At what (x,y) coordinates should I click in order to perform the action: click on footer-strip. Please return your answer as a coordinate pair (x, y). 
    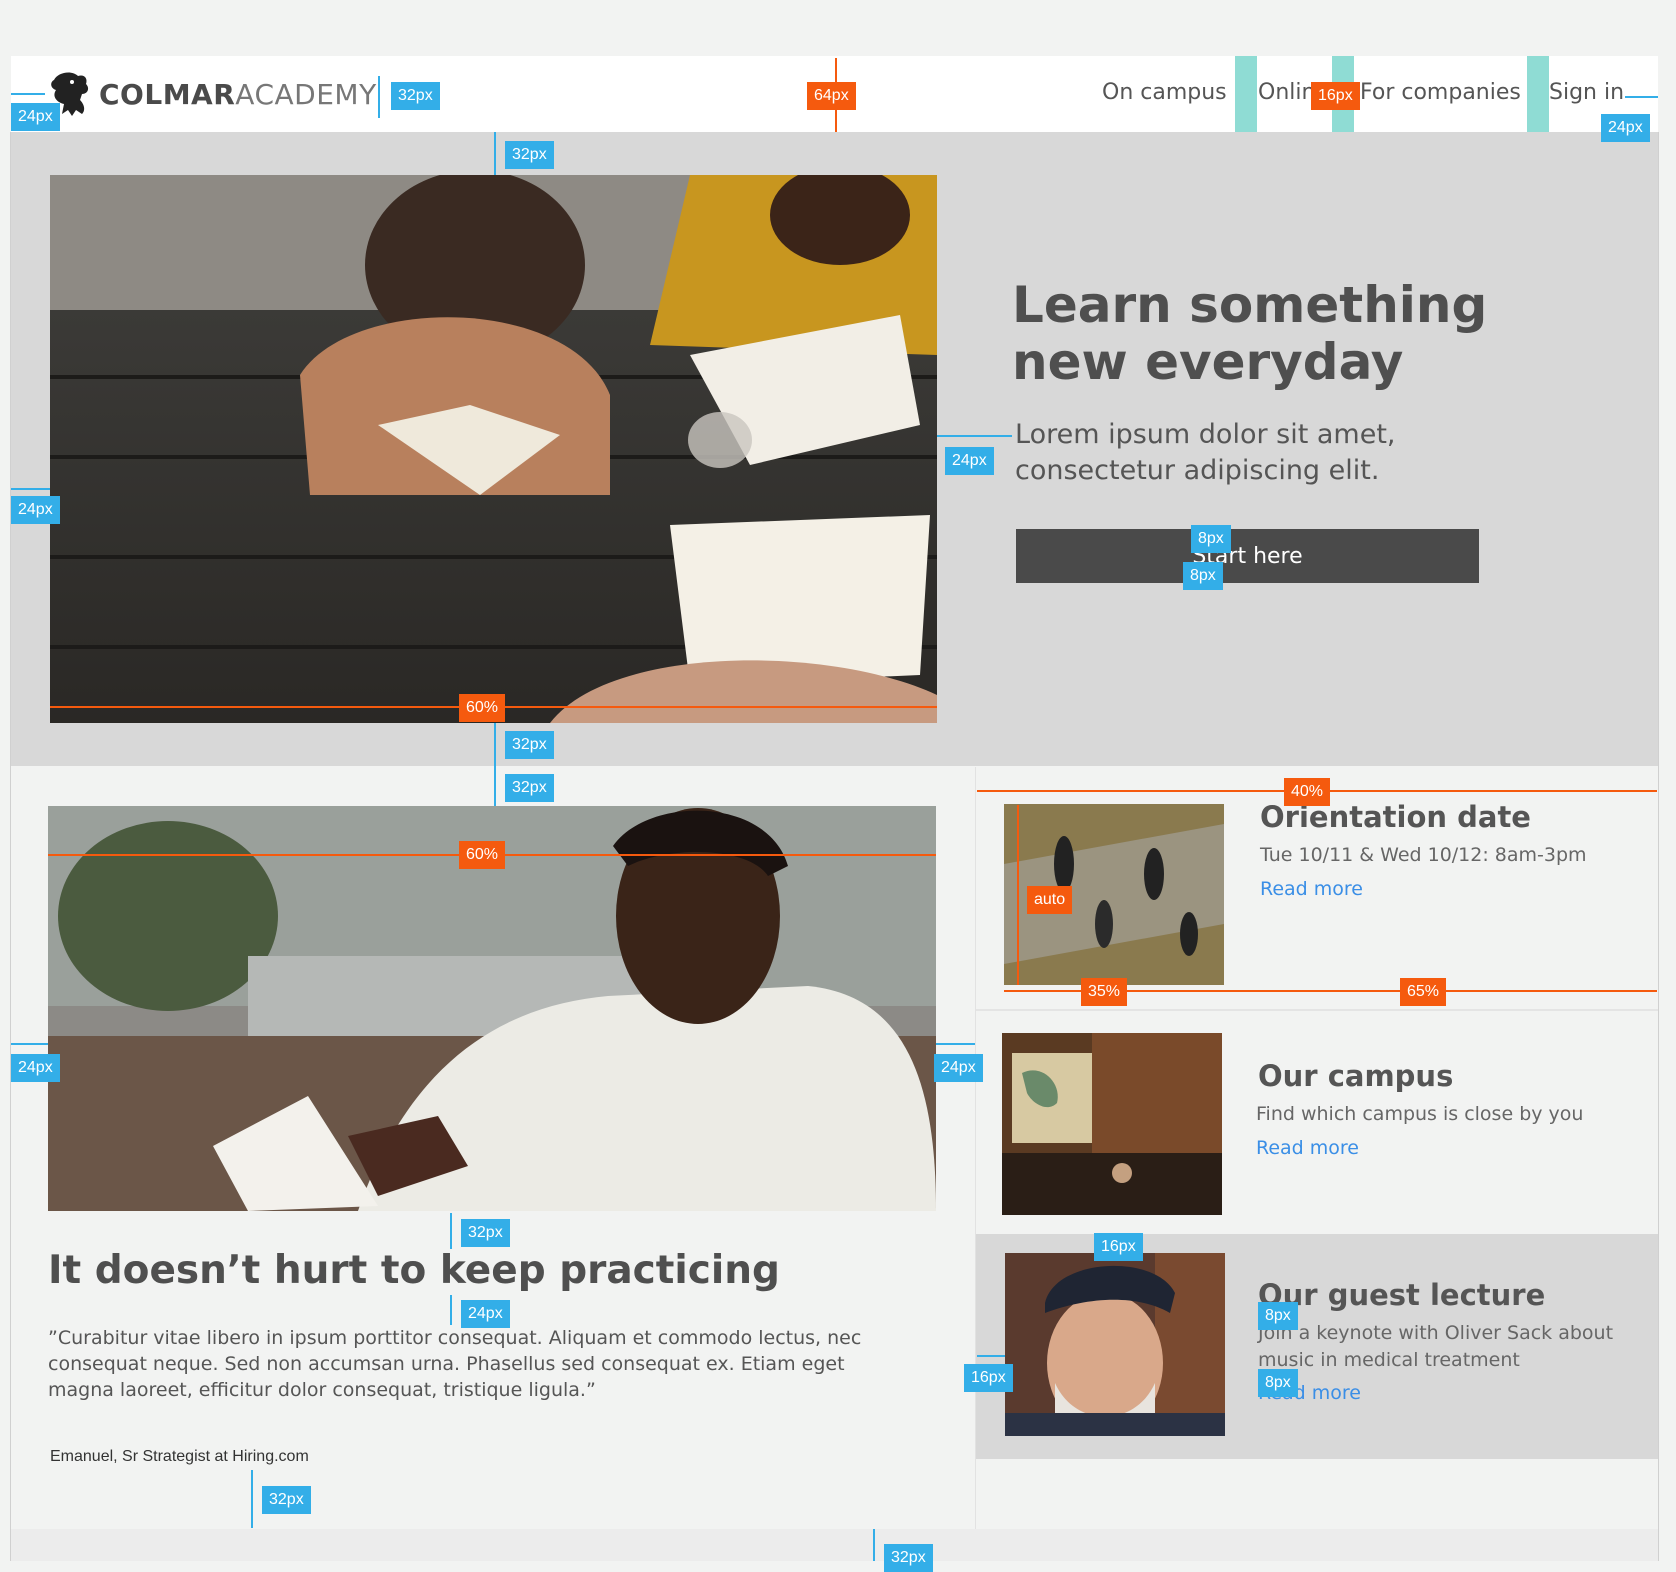
    Looking at the image, I should click on (834, 1545).